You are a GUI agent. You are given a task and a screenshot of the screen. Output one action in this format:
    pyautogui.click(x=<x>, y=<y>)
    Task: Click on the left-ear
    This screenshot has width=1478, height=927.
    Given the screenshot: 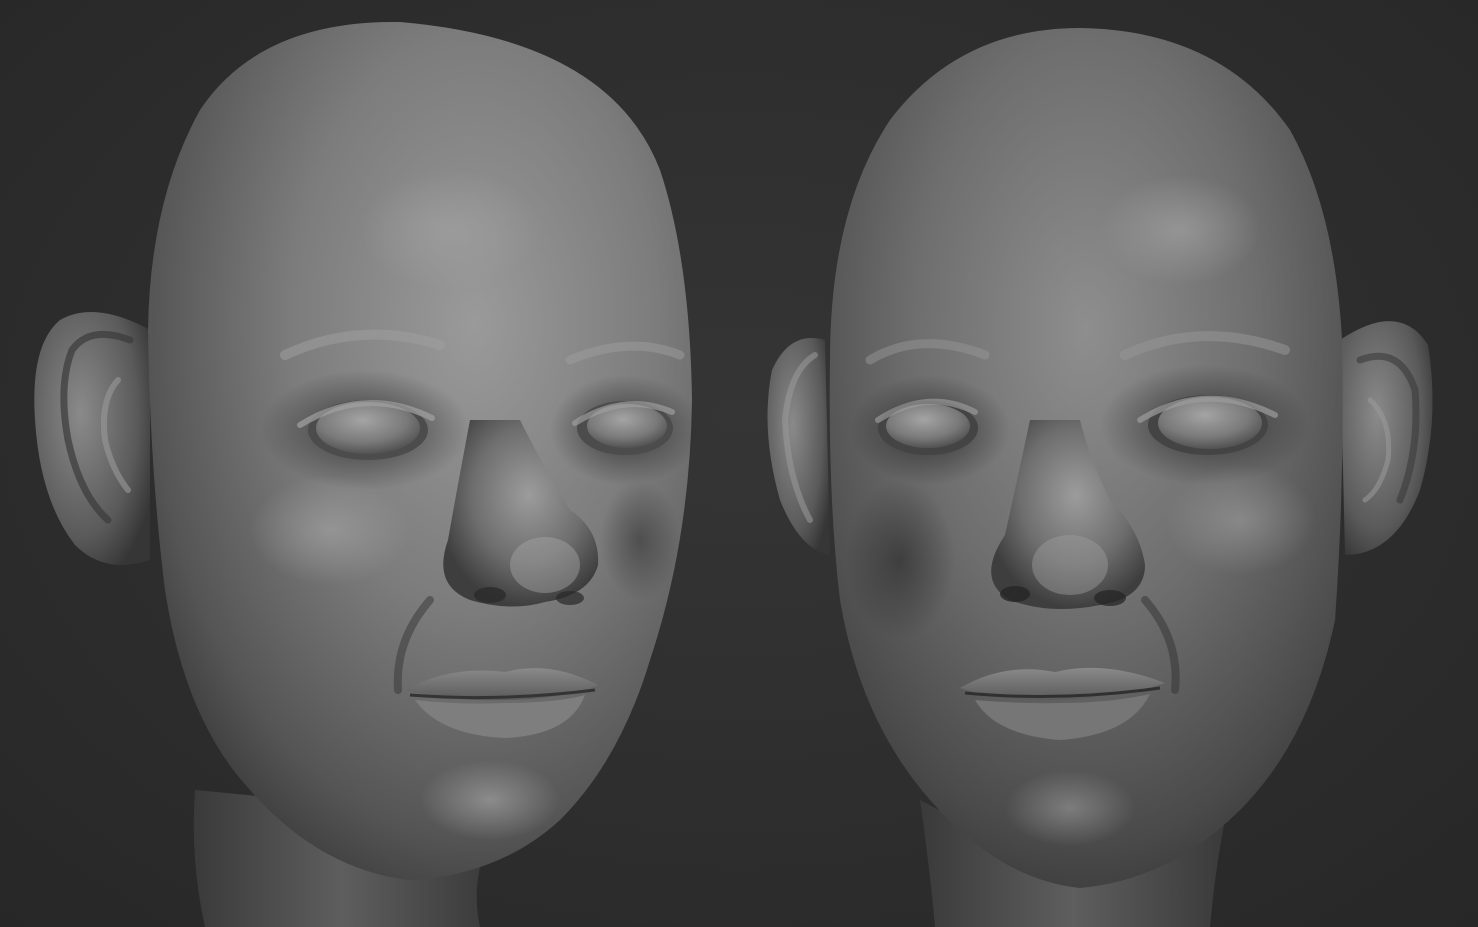 What is the action you would take?
    pyautogui.click(x=92, y=438)
    